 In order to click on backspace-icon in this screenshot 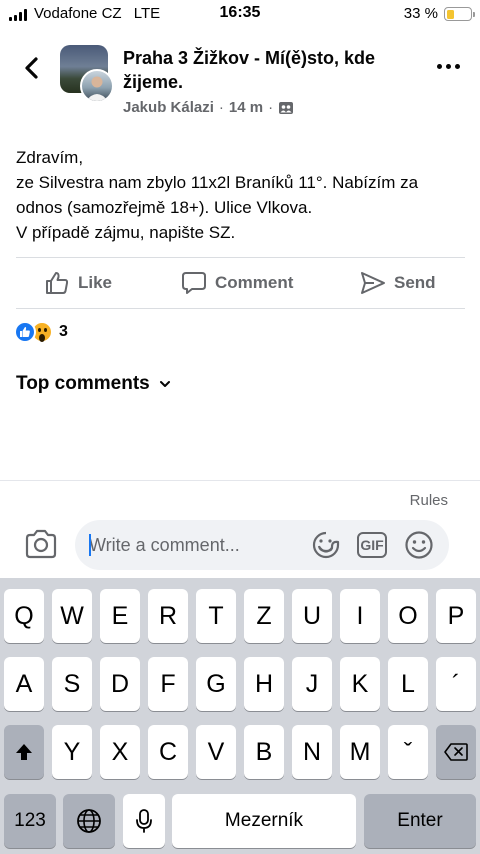, I will do `click(456, 752)`.